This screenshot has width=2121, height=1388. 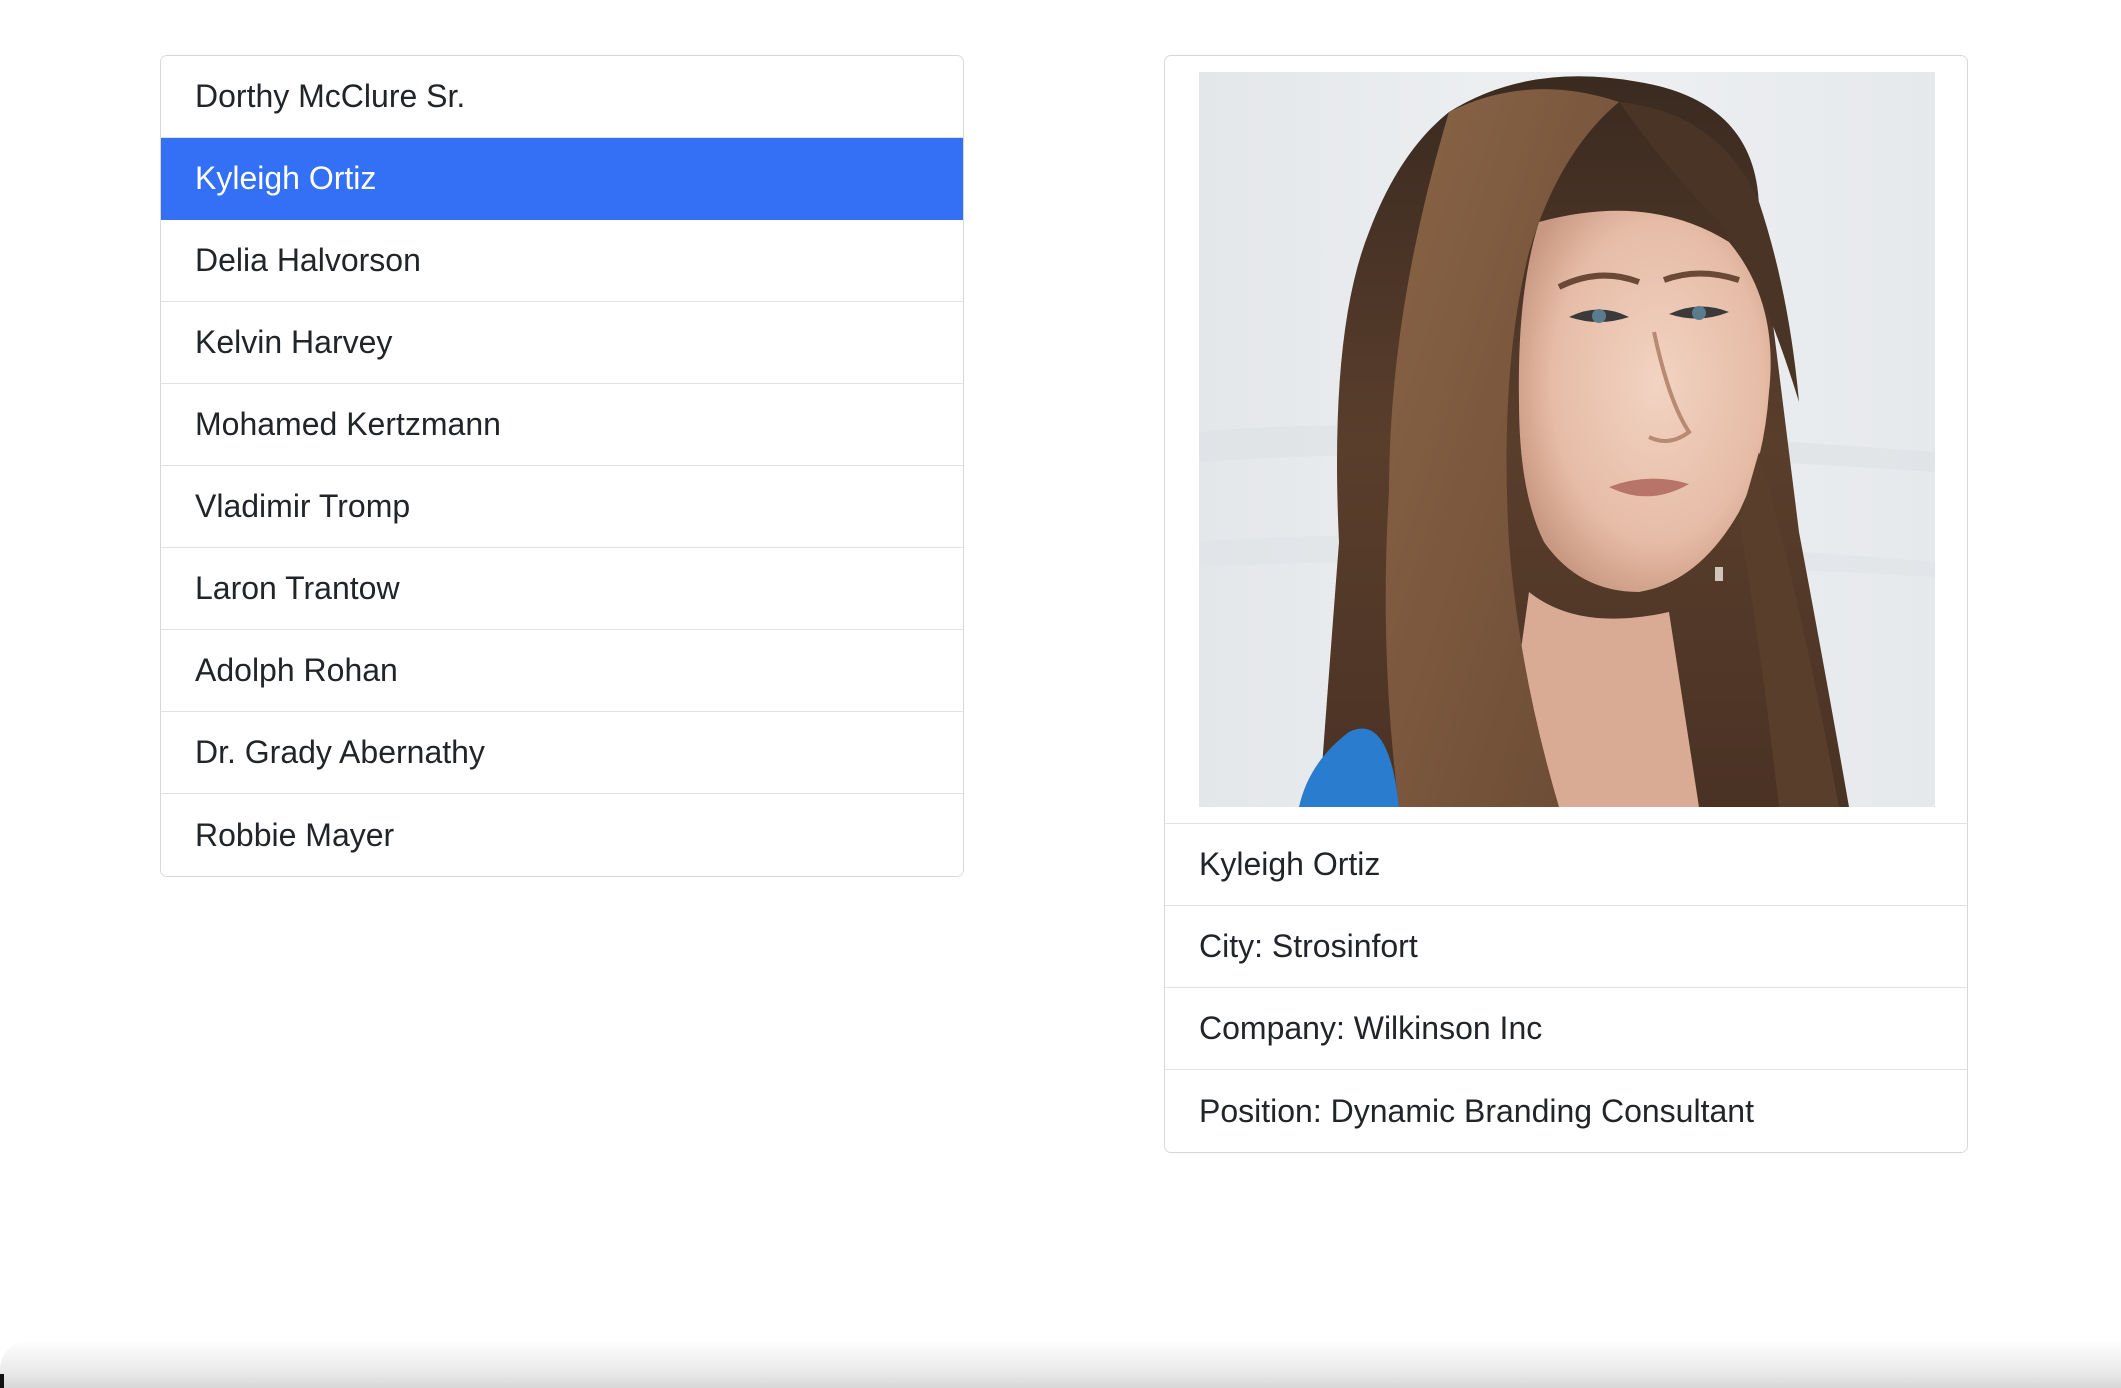 I want to click on list-item-delia-halvorson: Delia Halvorson, so click(x=562, y=261).